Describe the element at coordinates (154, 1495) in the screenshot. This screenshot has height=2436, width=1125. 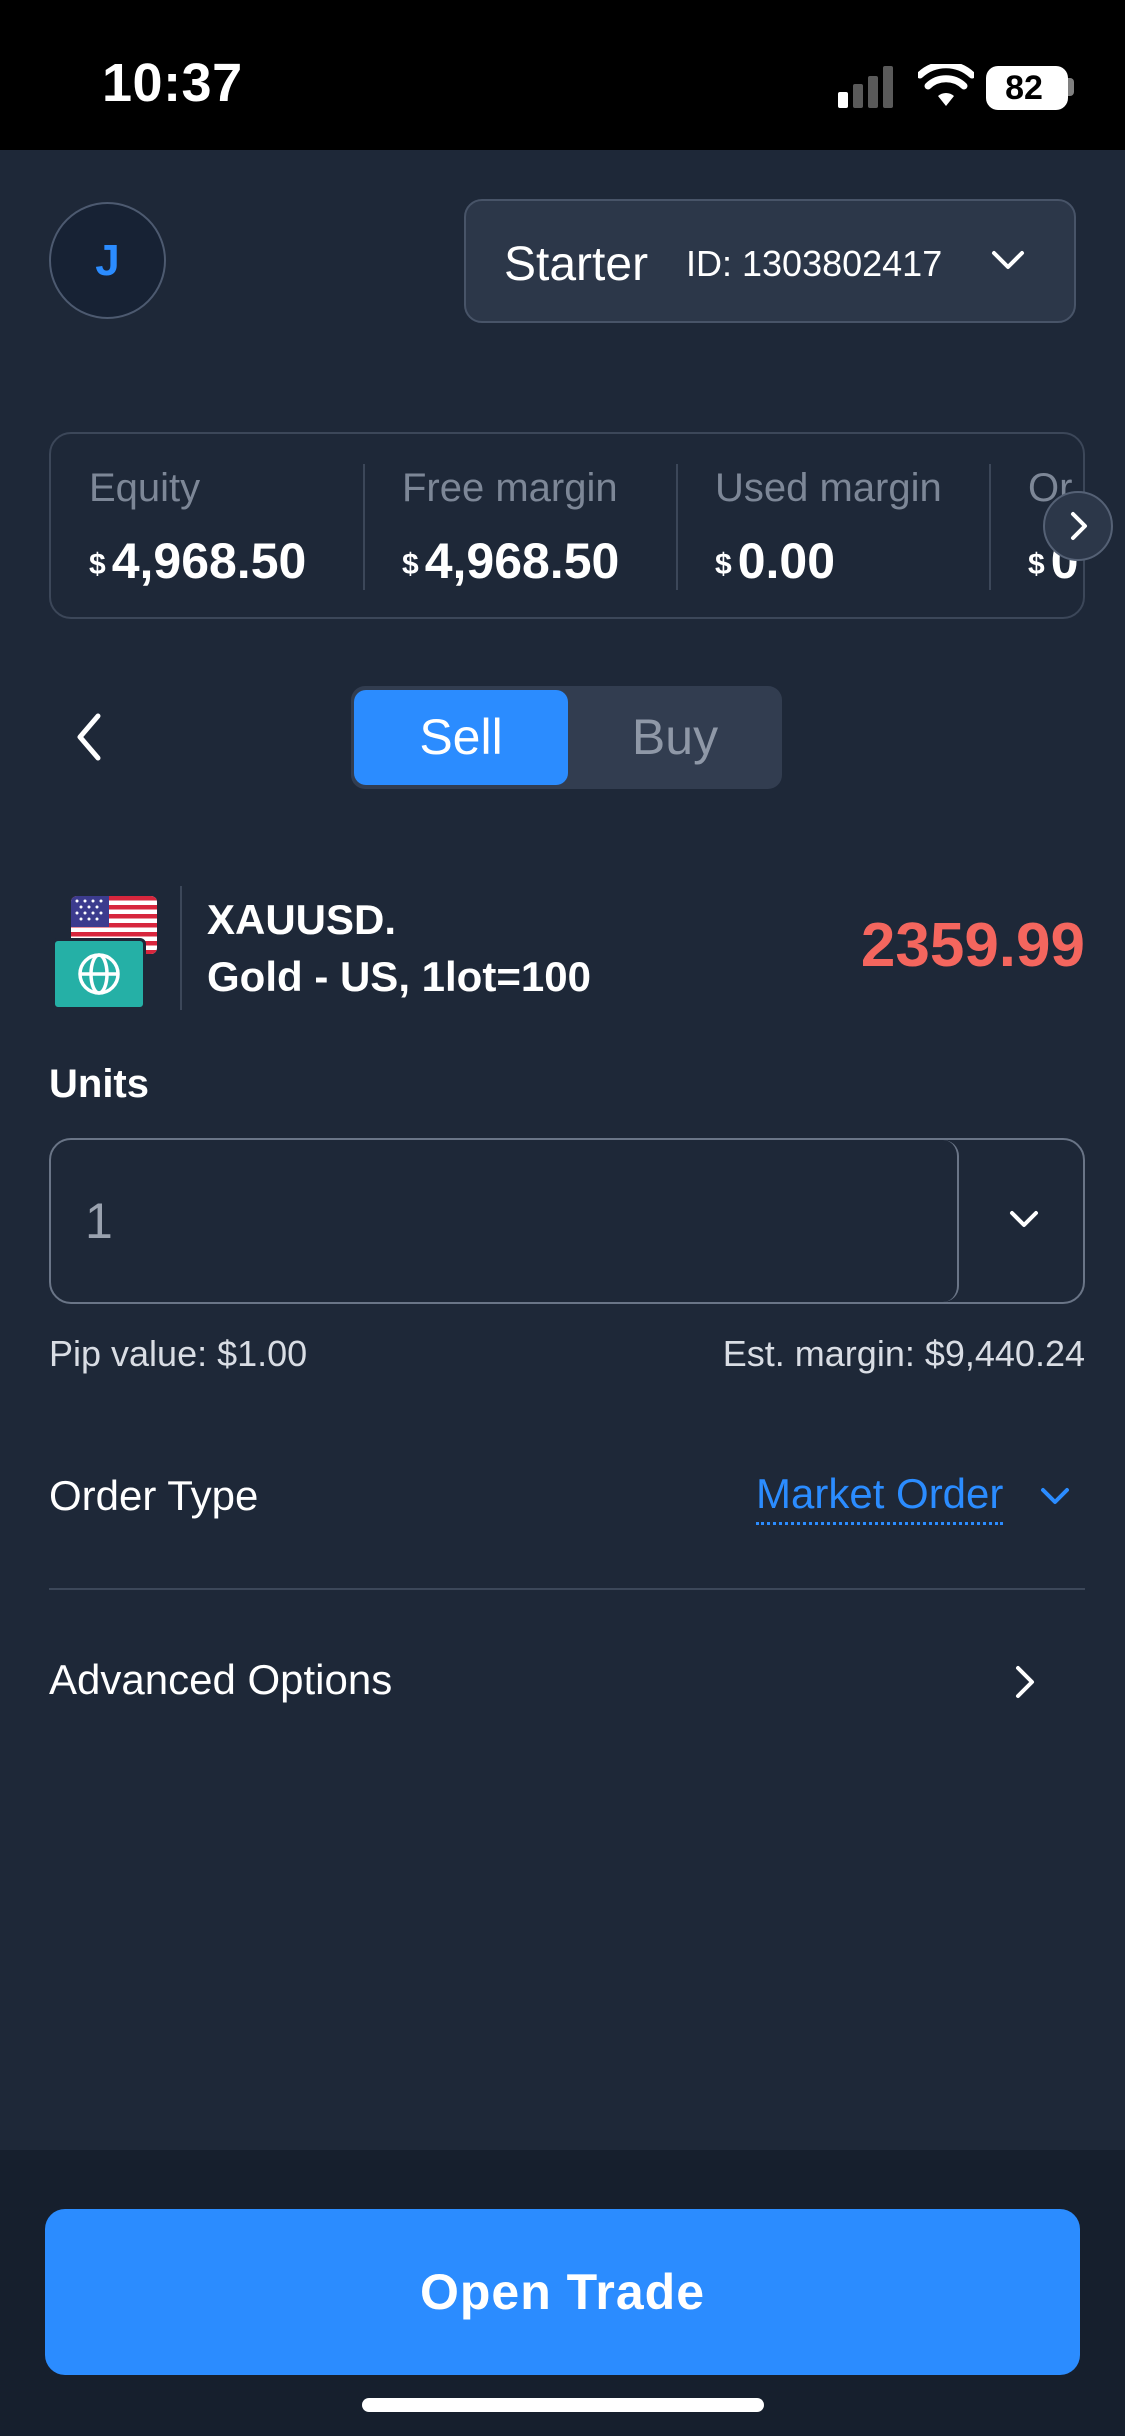
I see `order-type-label: Order Type` at that location.